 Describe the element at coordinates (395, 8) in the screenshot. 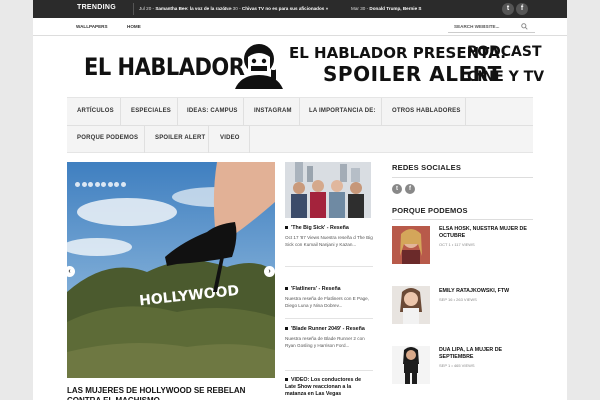

I see `trending-title: Donald Trump, Bernie S` at that location.